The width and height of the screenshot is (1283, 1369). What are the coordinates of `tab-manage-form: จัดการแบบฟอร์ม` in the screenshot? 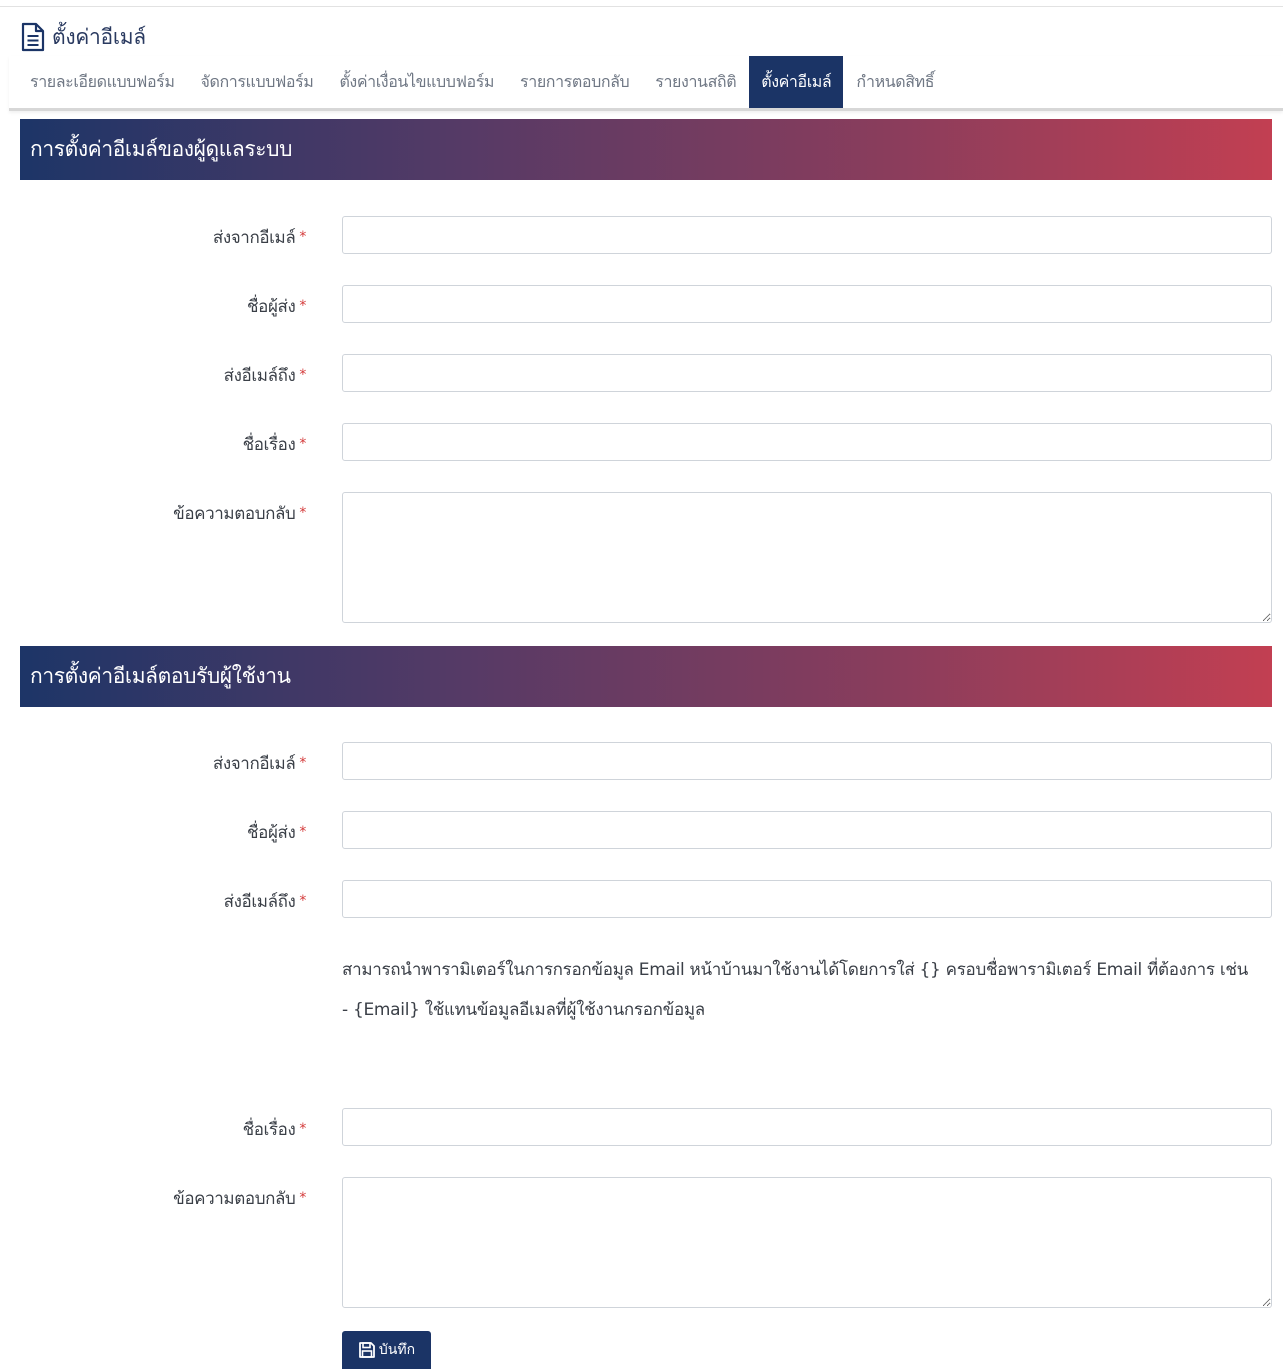 It's located at (257, 82).